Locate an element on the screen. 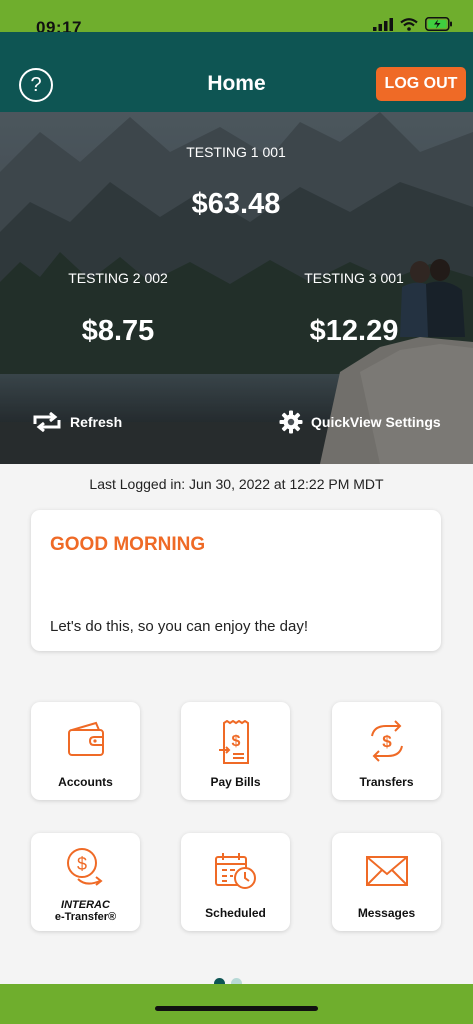  quickview-settings-button: QuickView Settings is located at coordinates (360, 422).